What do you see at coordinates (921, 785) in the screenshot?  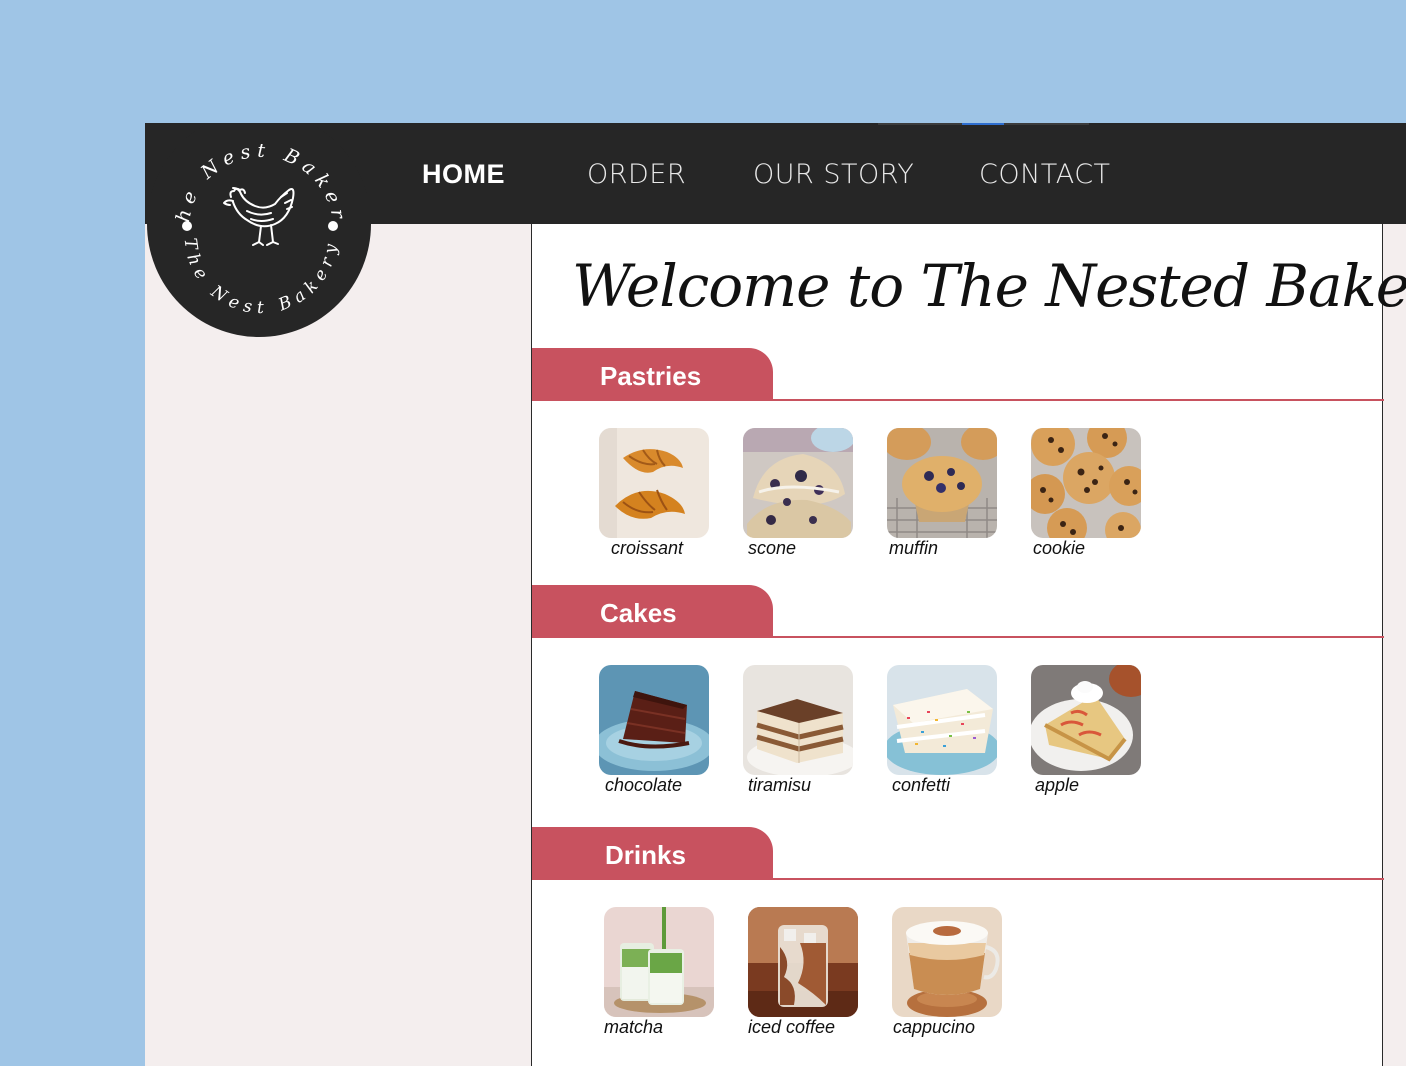 I see `menu-item-label: confetti` at bounding box center [921, 785].